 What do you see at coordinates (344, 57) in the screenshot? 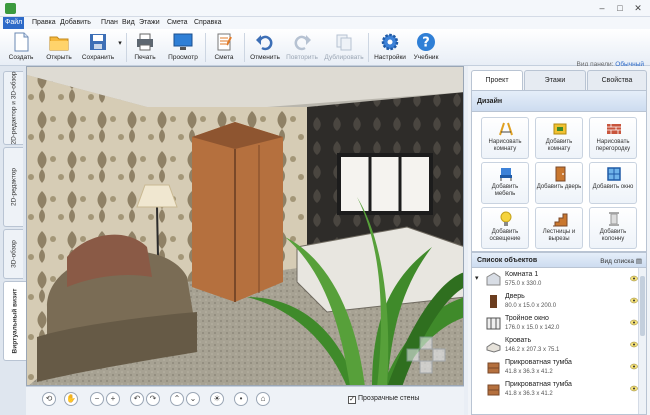
I see `duplicate-label: Дублировать` at bounding box center [344, 57].